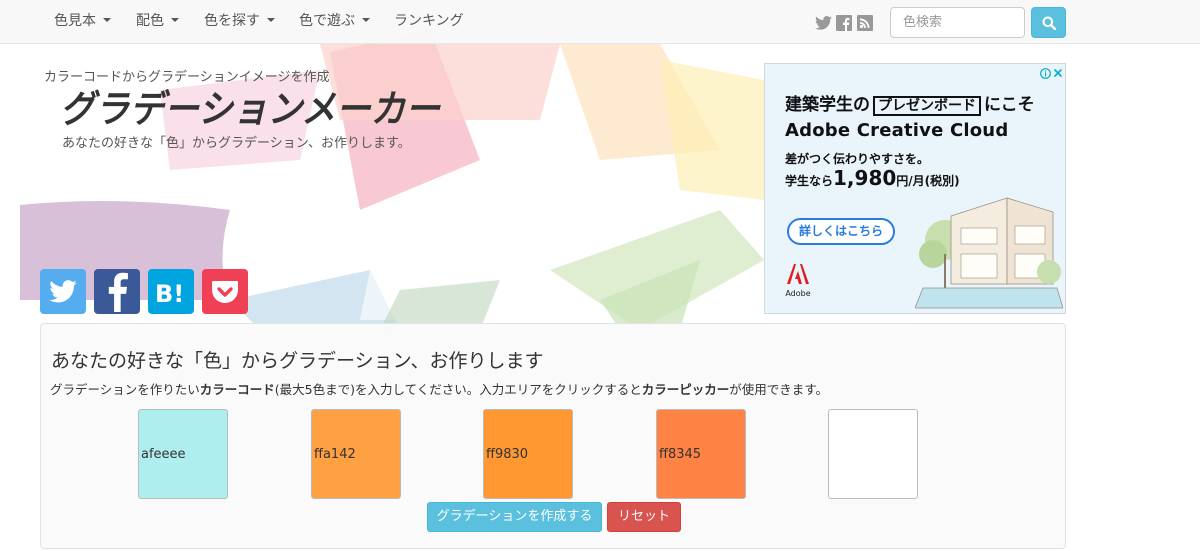 The height and width of the screenshot is (551, 1200). I want to click on hatena-bookmark-icon: B!, so click(169, 293).